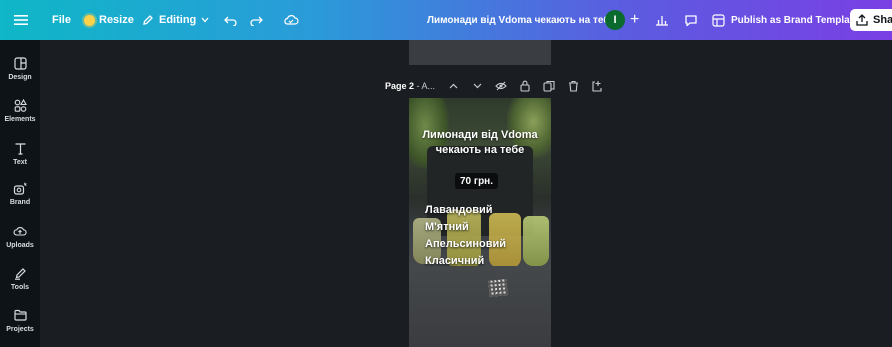  I want to click on chevron-up-icon, so click(453, 86).